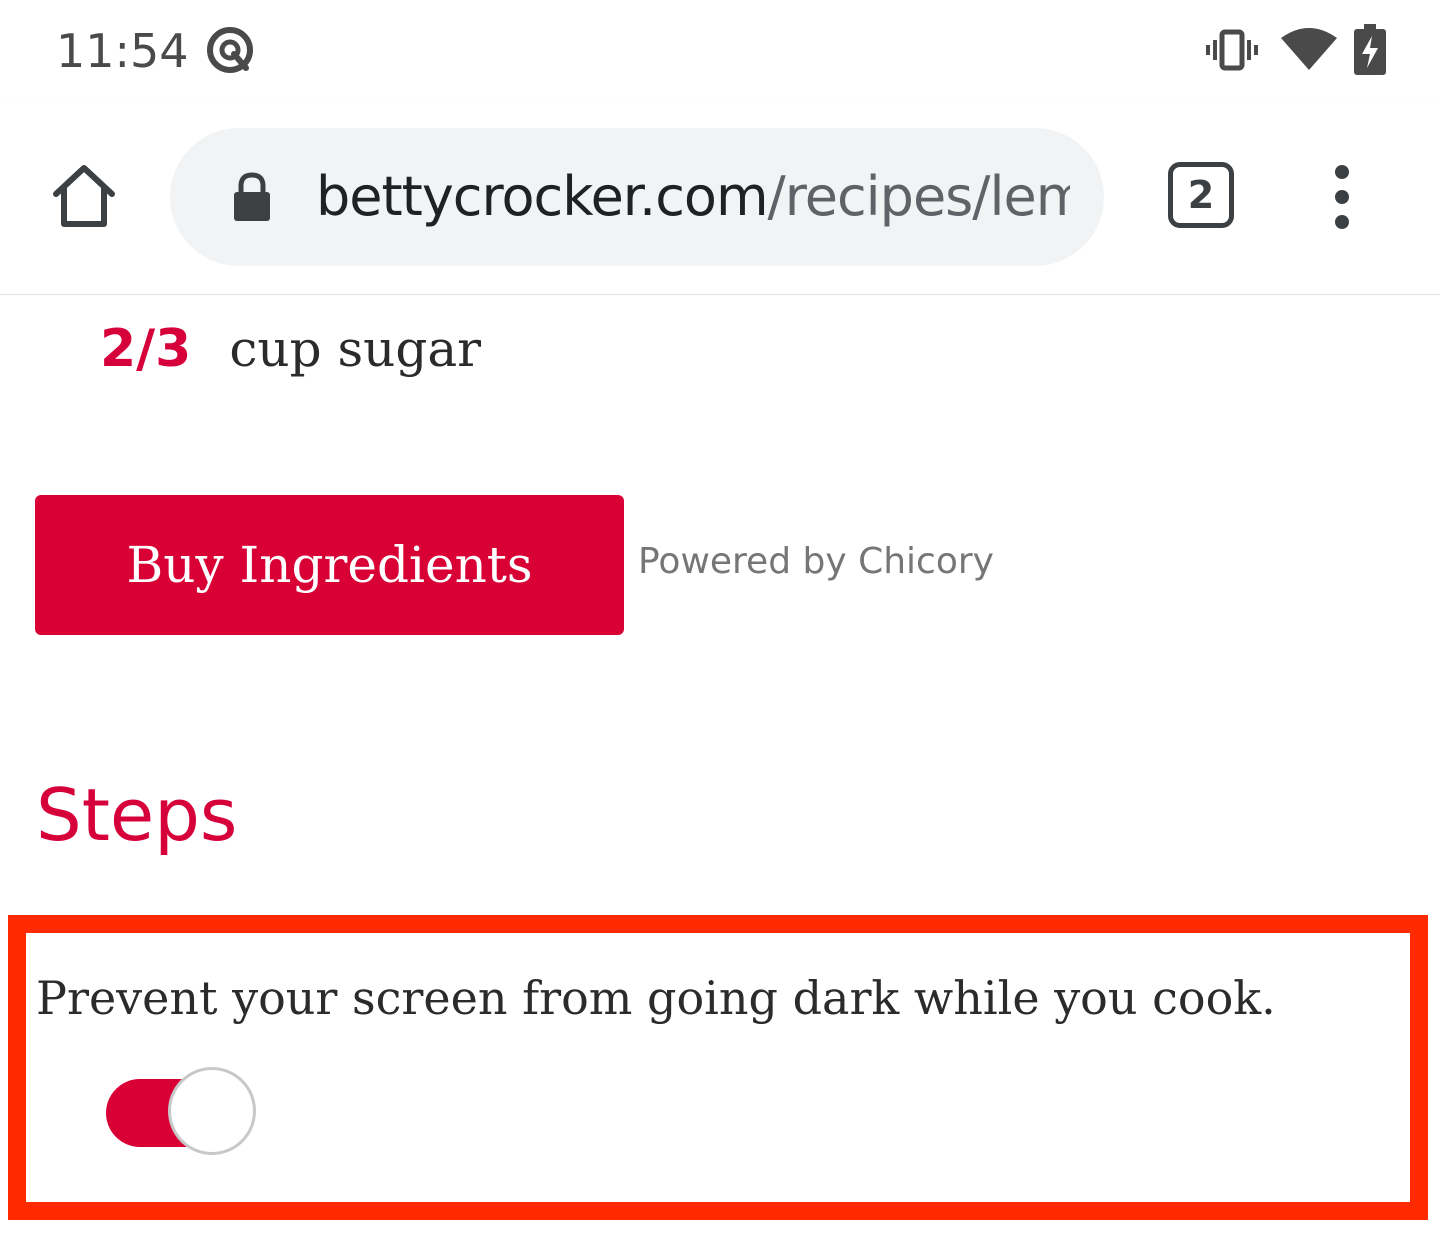 Image resolution: width=1440 pixels, height=1247 pixels. Describe the element at coordinates (122, 51) in the screenshot. I see `status-time: 11:54` at that location.